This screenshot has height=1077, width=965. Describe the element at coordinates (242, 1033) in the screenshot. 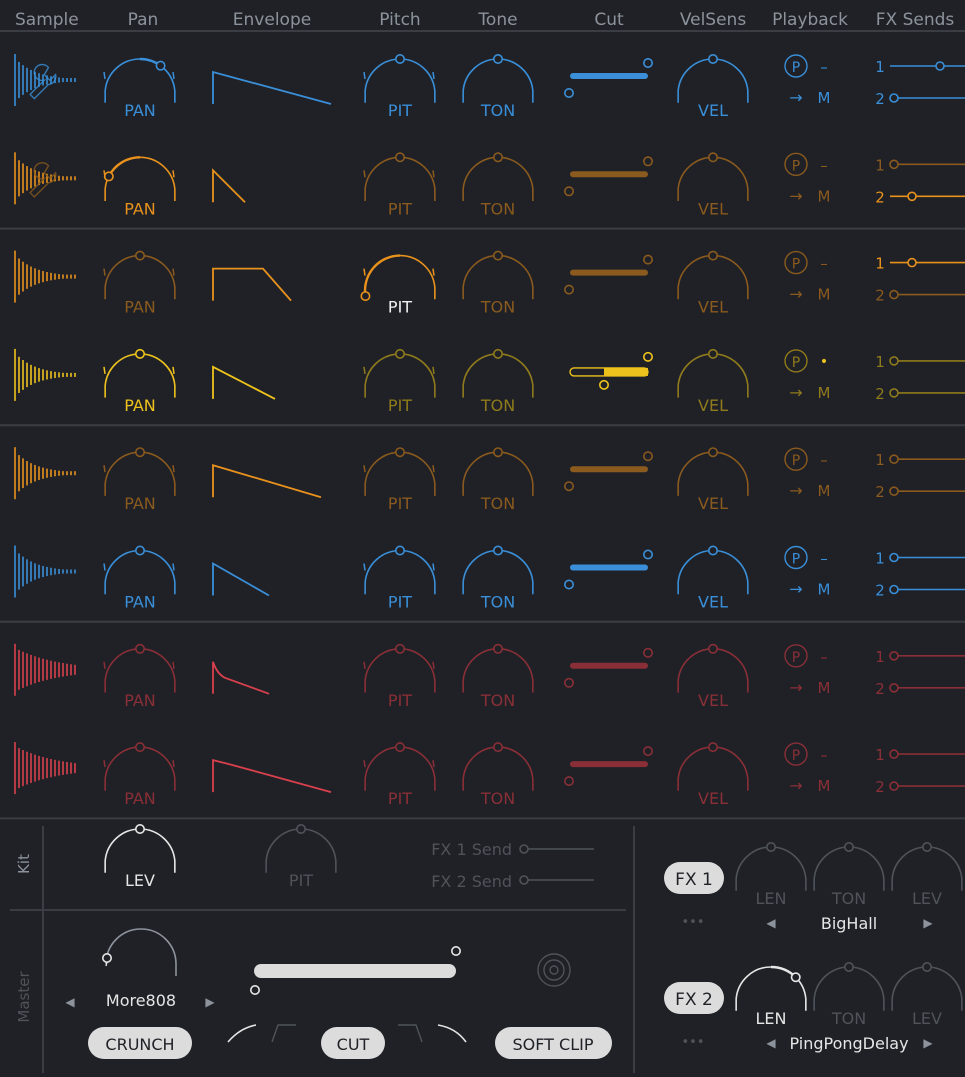

I see `highpass-curve-icon` at that location.